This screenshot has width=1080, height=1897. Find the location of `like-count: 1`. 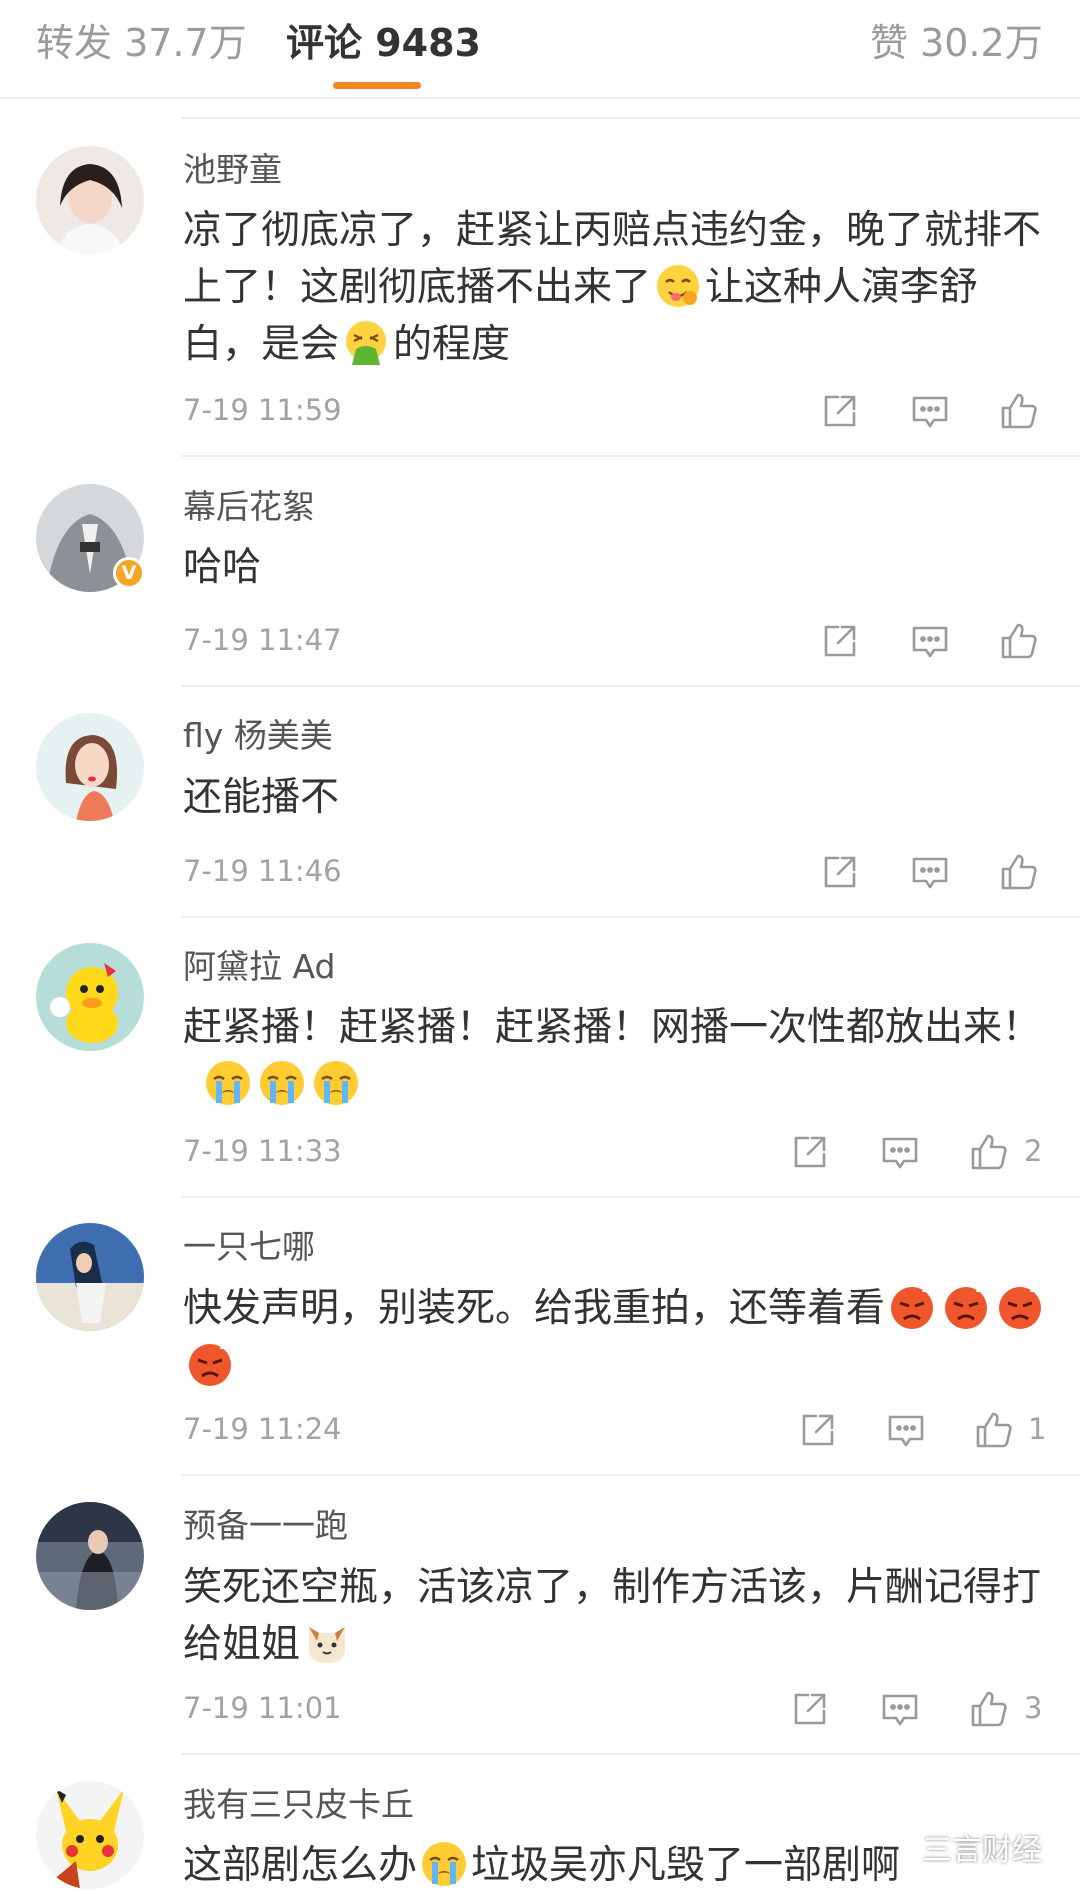

like-count: 1 is located at coordinates (1037, 1429).